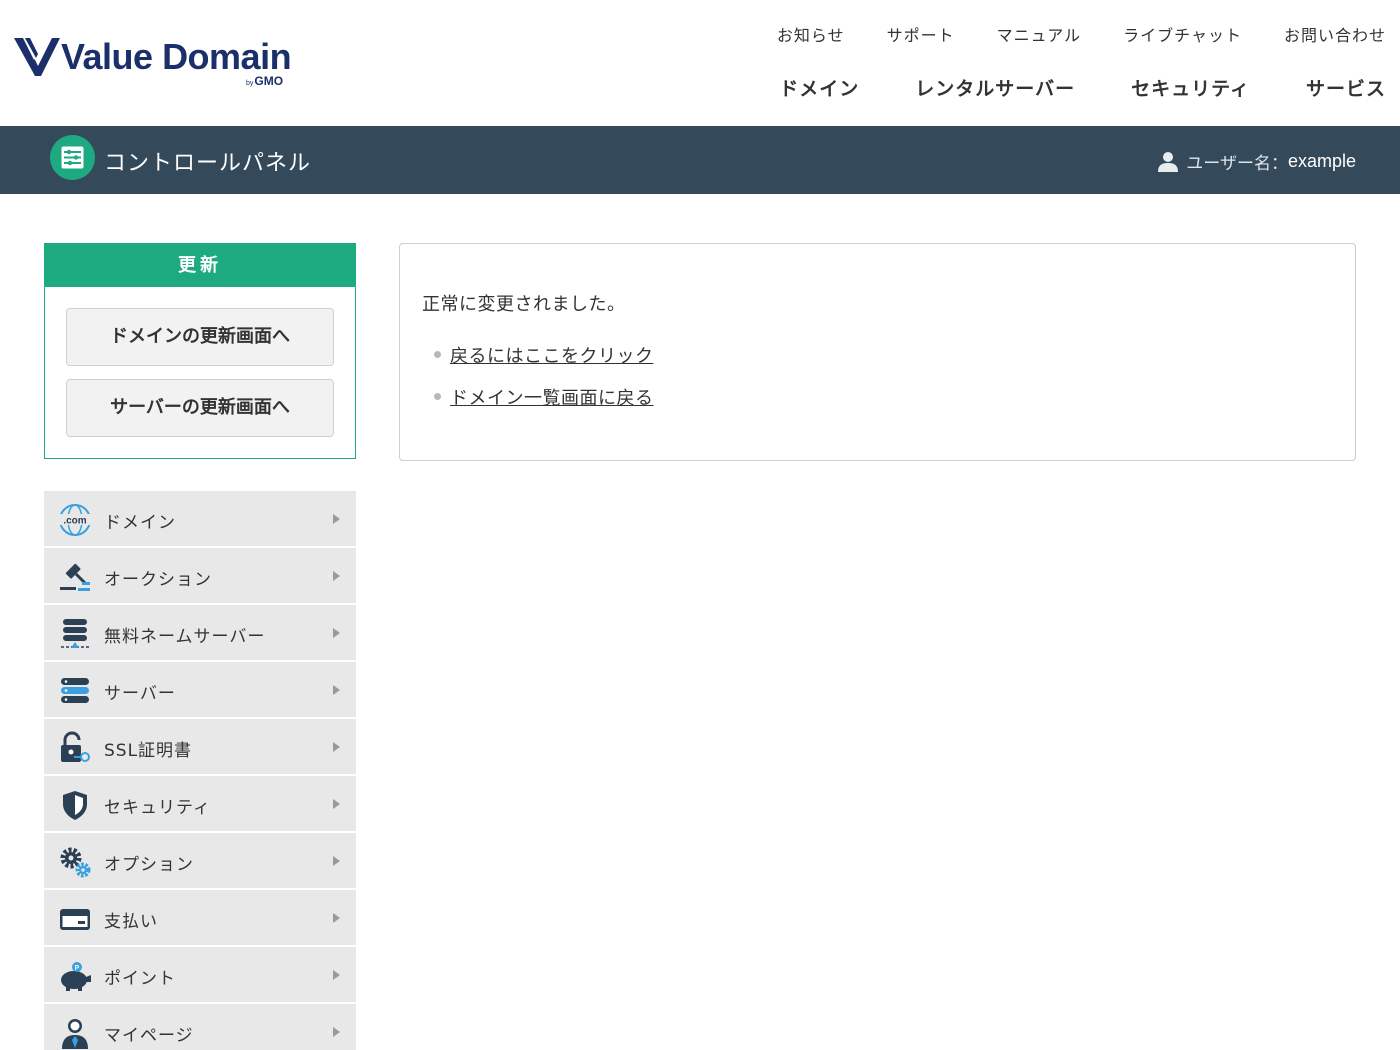  I want to click on control-panel-bar: コントロールパネル ユーザー名： example, so click(700, 160).